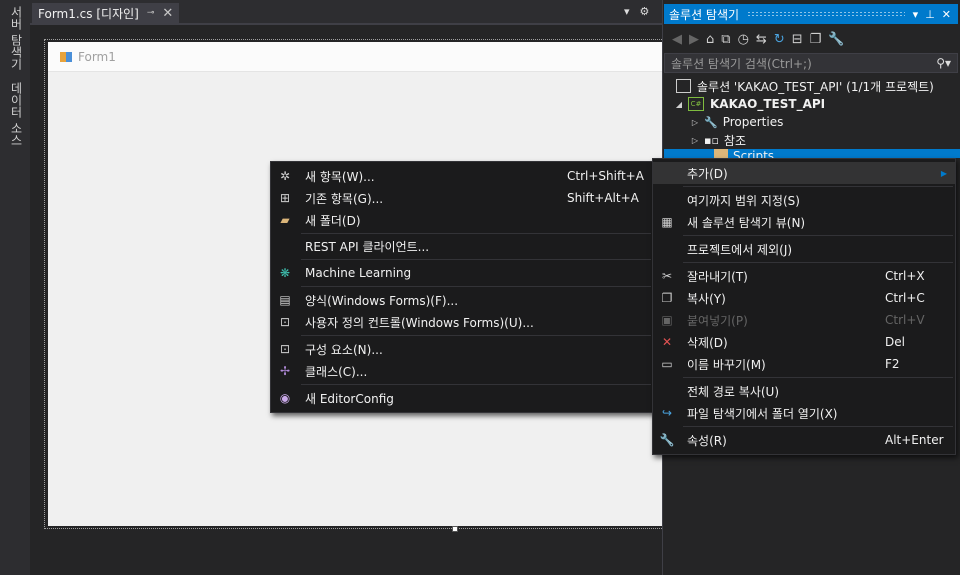 This screenshot has height=575, width=960. What do you see at coordinates (812, 140) in the screenshot?
I see `tree-item-references: ▷ ▪▫ 참조` at bounding box center [812, 140].